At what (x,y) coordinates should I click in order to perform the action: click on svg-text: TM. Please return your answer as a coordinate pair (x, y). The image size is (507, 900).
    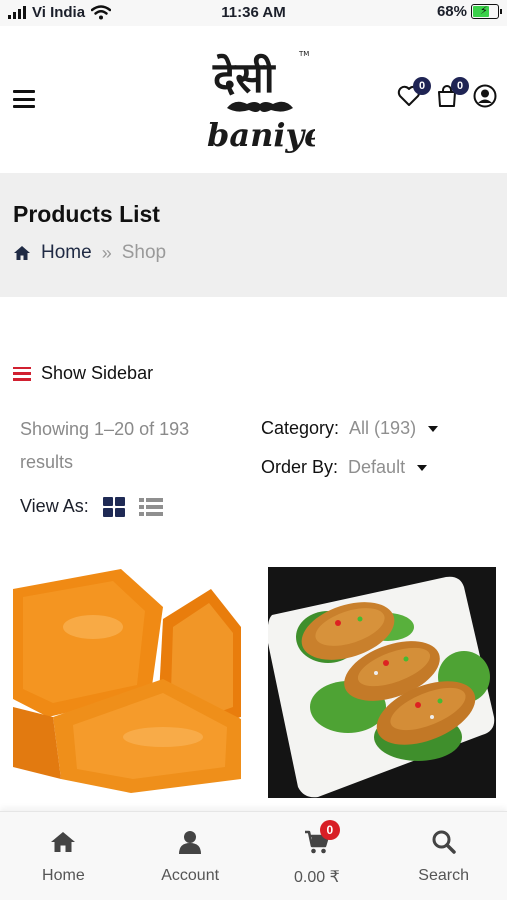
    Looking at the image, I should click on (303, 54).